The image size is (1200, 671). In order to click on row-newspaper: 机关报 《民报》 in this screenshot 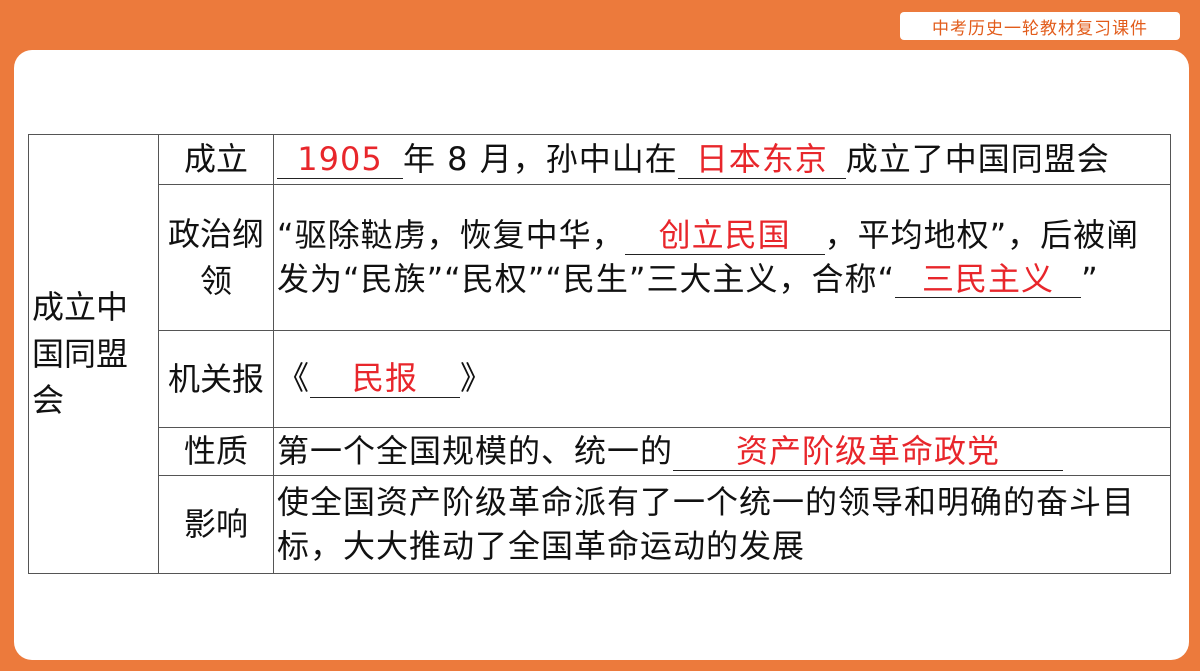, I will do `click(600, 379)`.